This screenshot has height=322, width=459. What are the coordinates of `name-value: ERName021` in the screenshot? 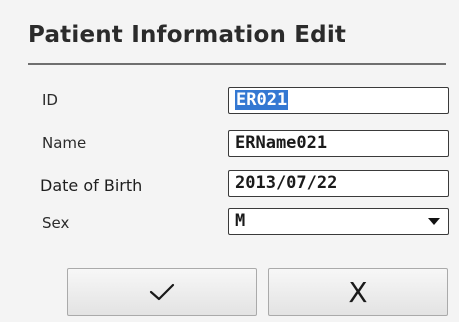 It's located at (281, 143).